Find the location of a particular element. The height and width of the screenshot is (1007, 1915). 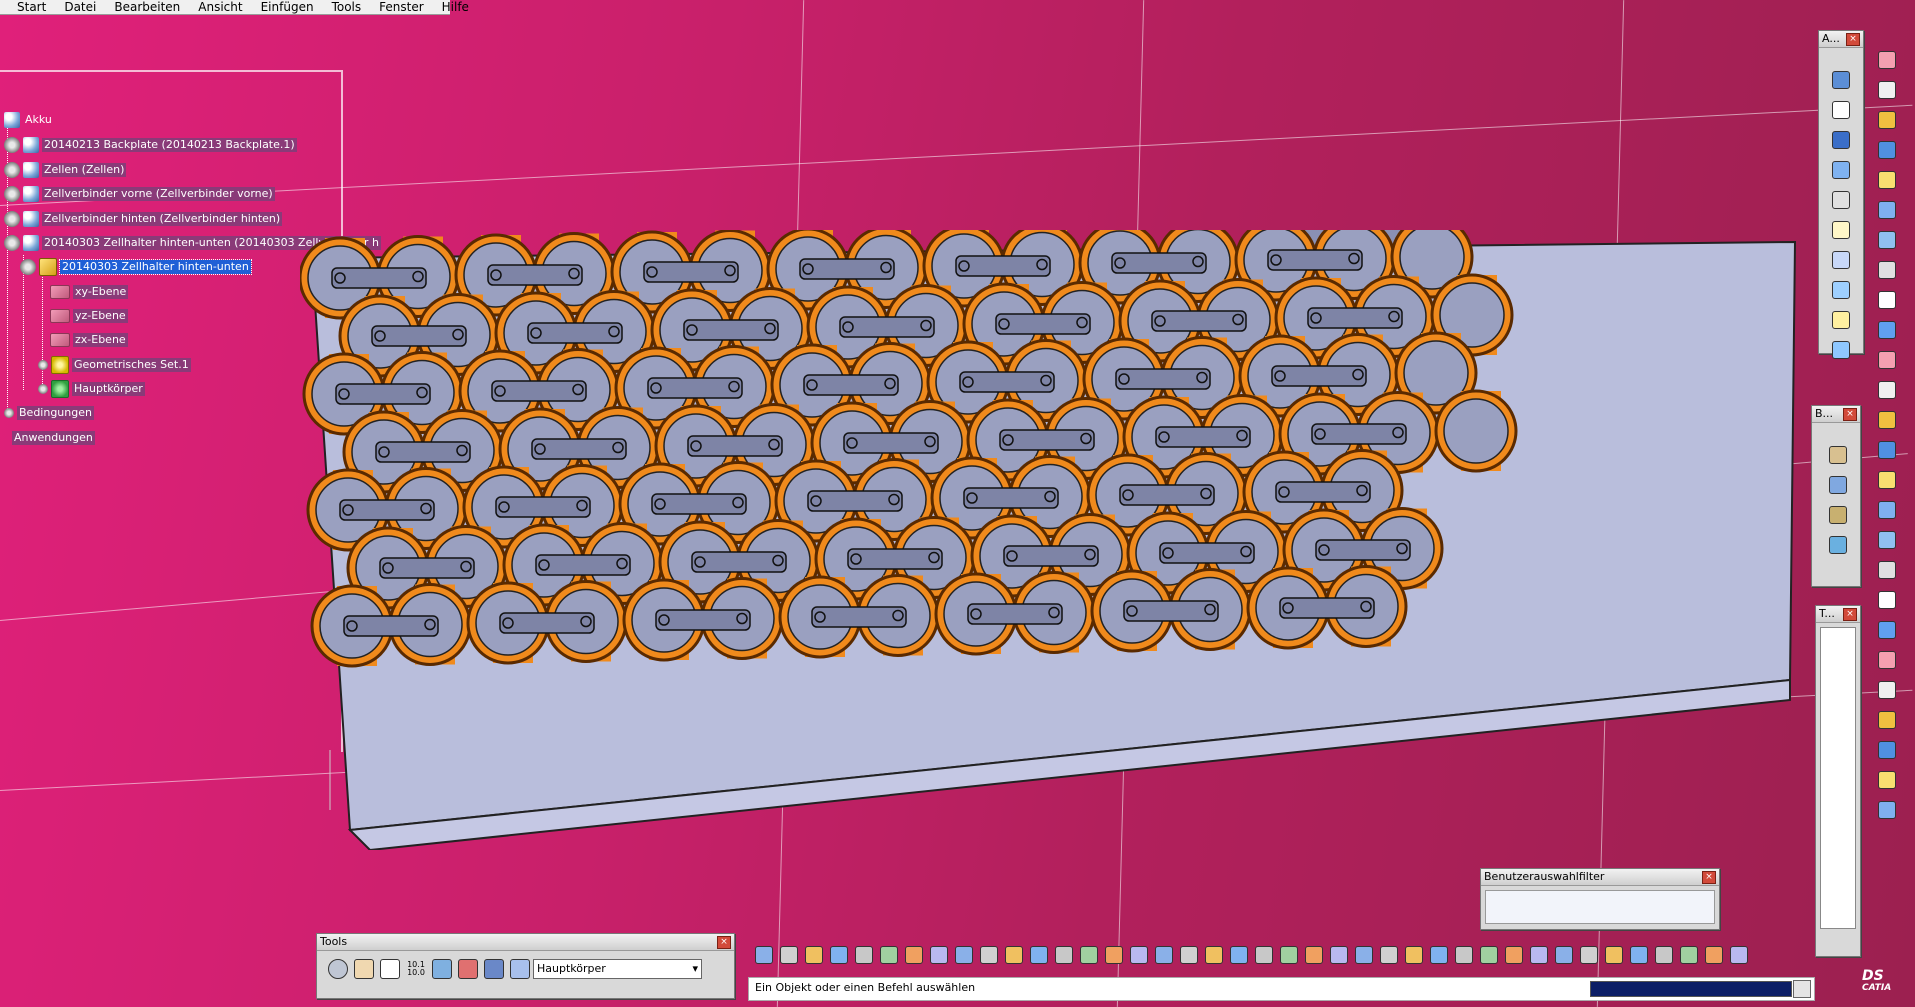

scale-button is located at coordinates (1838, 545).